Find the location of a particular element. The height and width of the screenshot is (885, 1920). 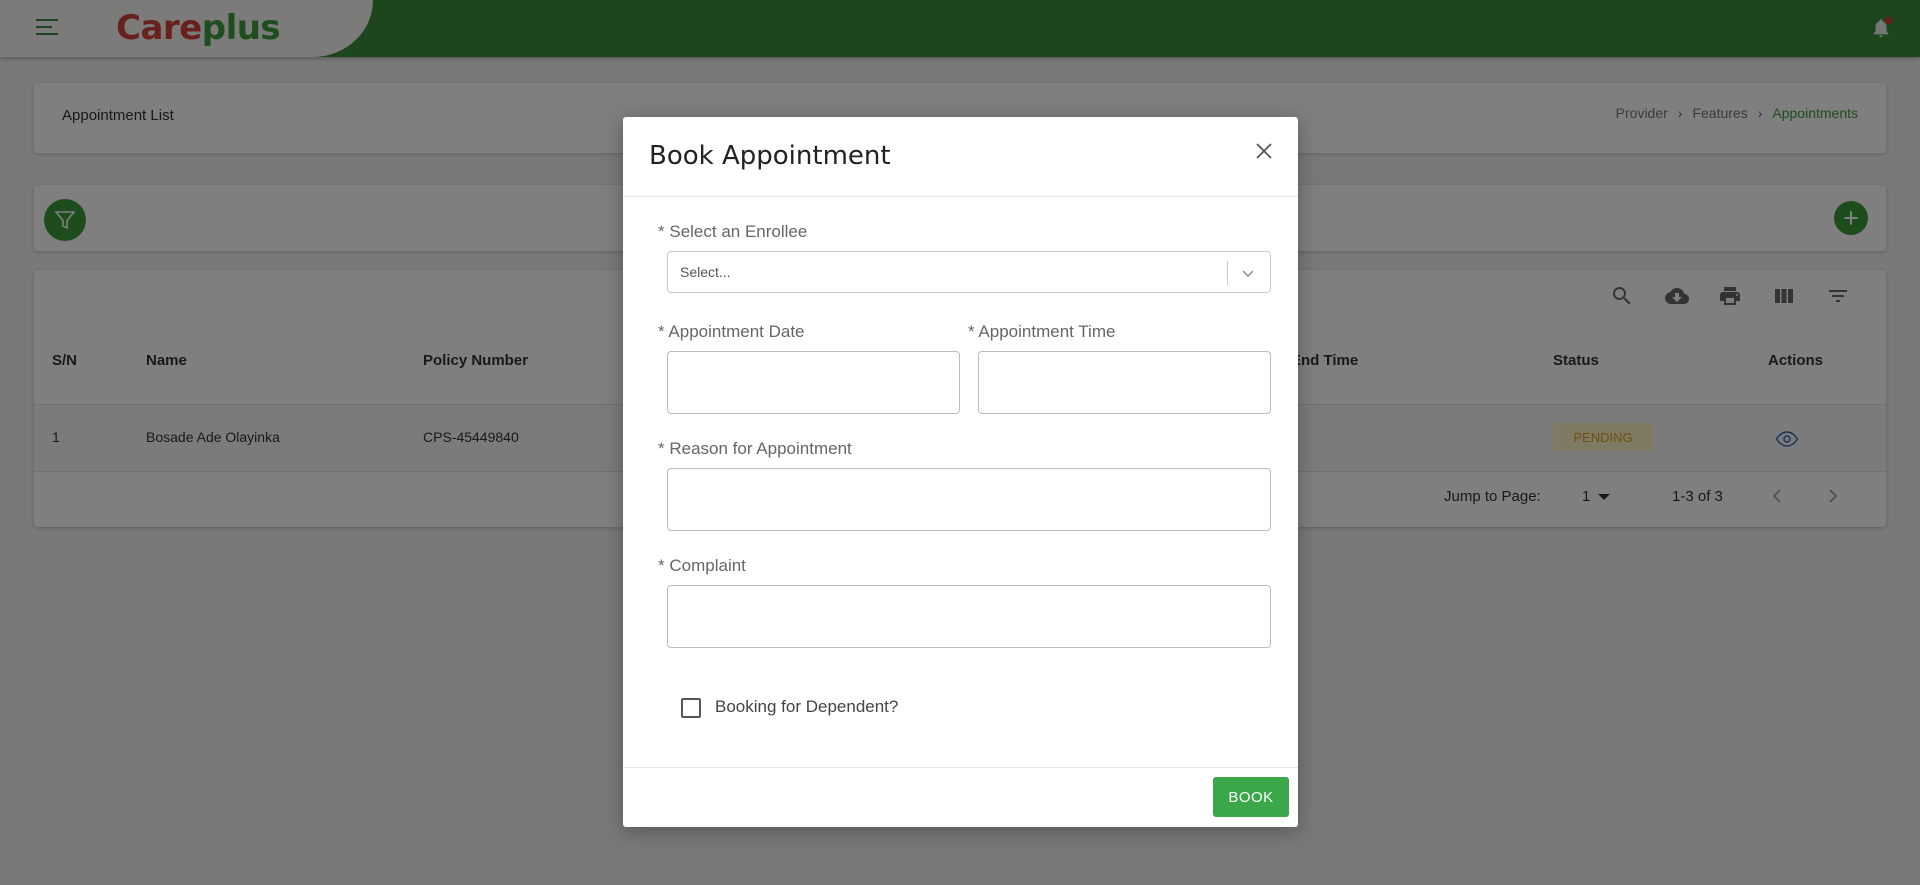

reason-input is located at coordinates (969, 499).